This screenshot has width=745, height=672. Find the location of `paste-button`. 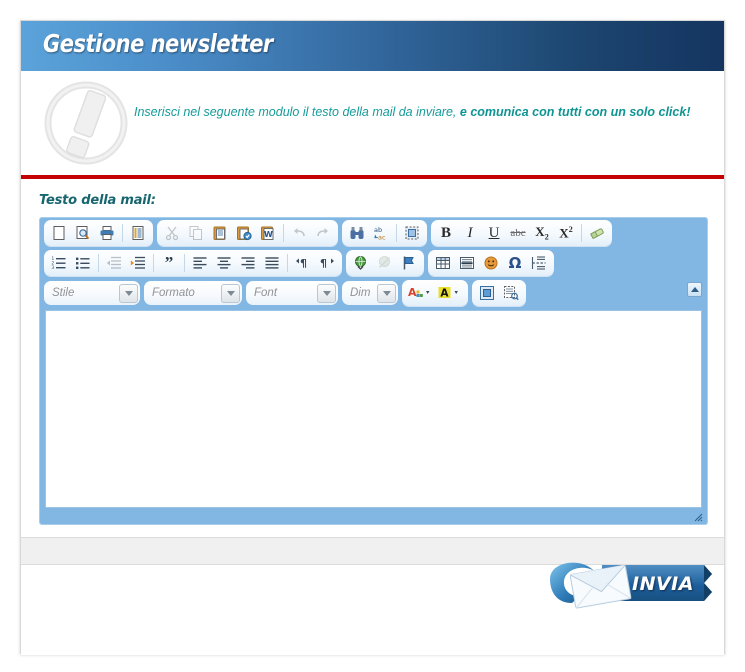

paste-button is located at coordinates (220, 233).